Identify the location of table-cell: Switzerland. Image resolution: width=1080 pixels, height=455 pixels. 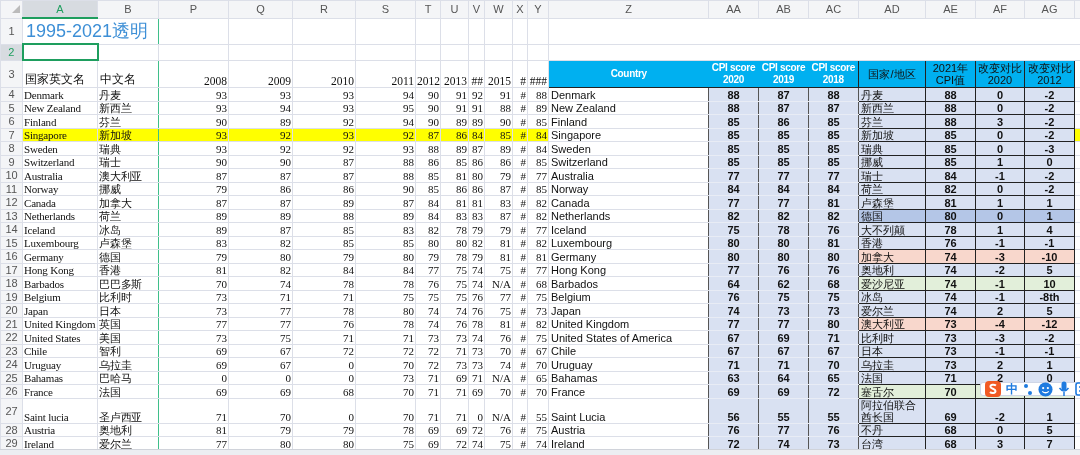
(60, 162).